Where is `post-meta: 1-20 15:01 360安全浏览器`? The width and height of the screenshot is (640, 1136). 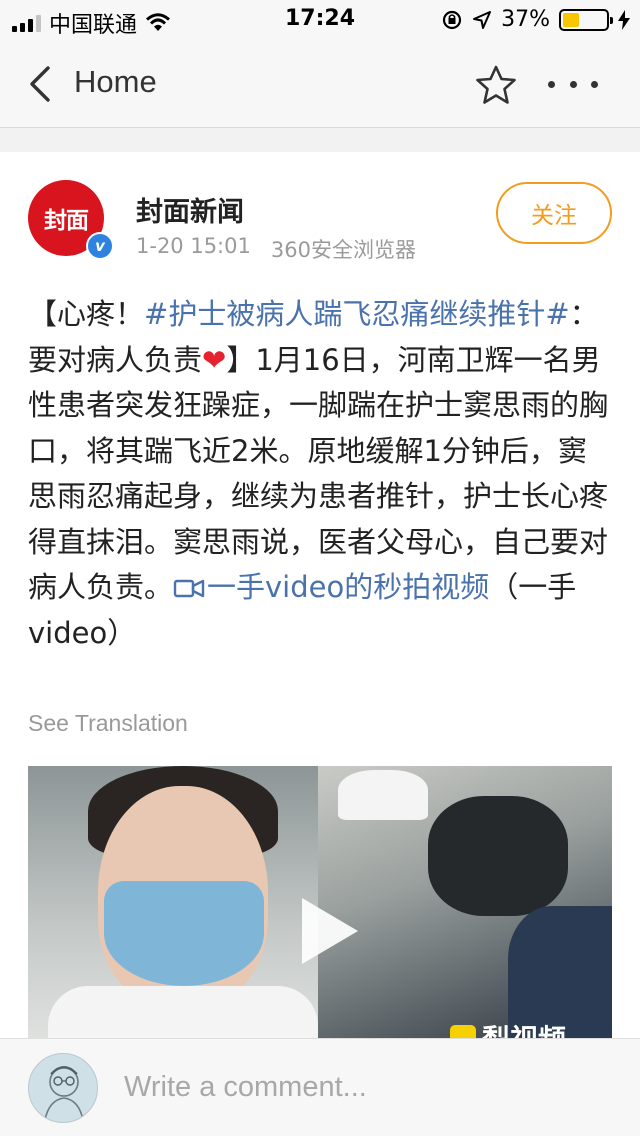 post-meta: 1-20 15:01 360安全浏览器 is located at coordinates (276, 249).